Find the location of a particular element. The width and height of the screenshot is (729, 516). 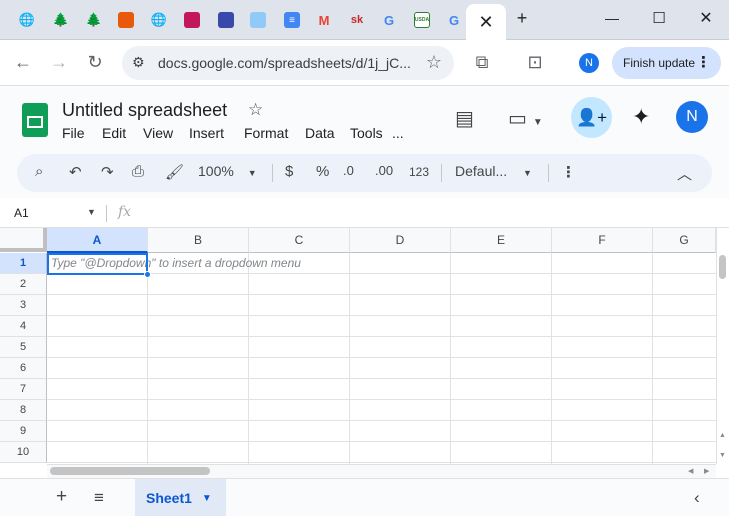

doc-preview-icon is located at coordinates (258, 20).